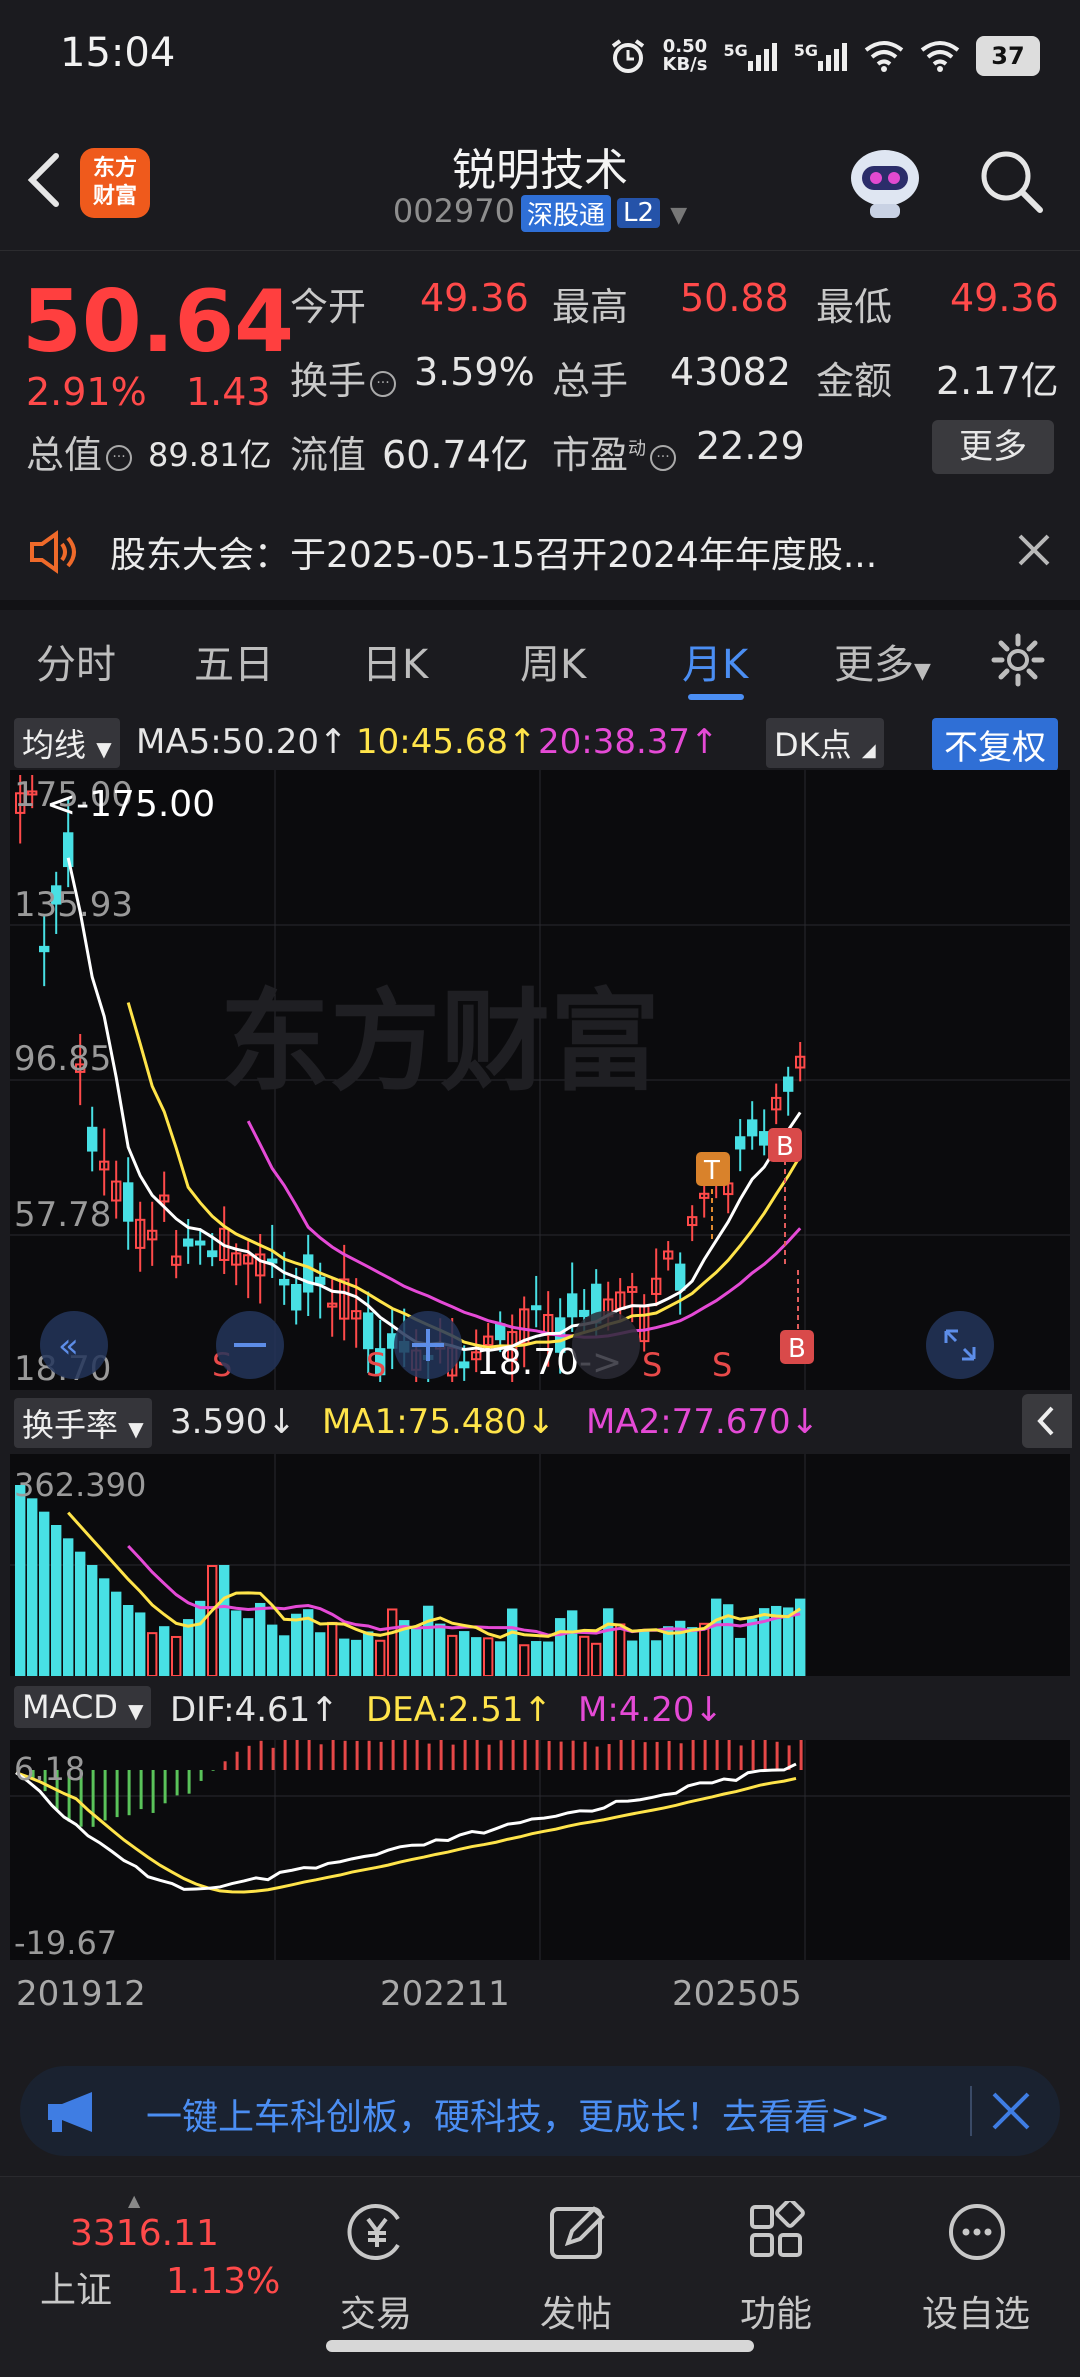 This screenshot has height=2377, width=1080. Describe the element at coordinates (971, 2111) in the screenshot. I see `banner-divider` at that location.